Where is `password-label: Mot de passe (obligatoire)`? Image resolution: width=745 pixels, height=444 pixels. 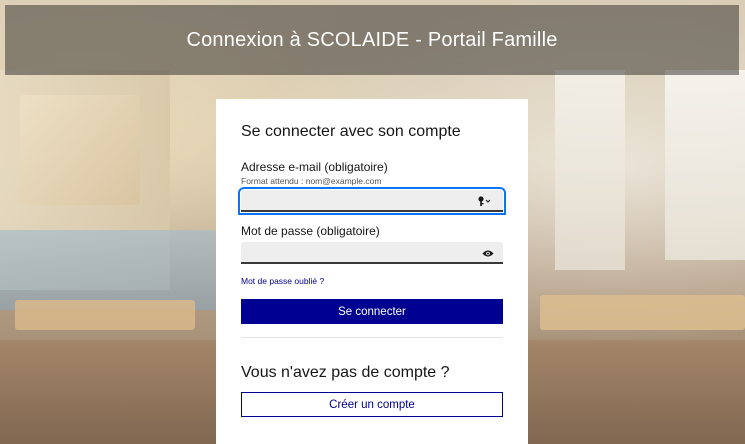
password-label: Mot de passe (obligatoire) is located at coordinates (310, 231).